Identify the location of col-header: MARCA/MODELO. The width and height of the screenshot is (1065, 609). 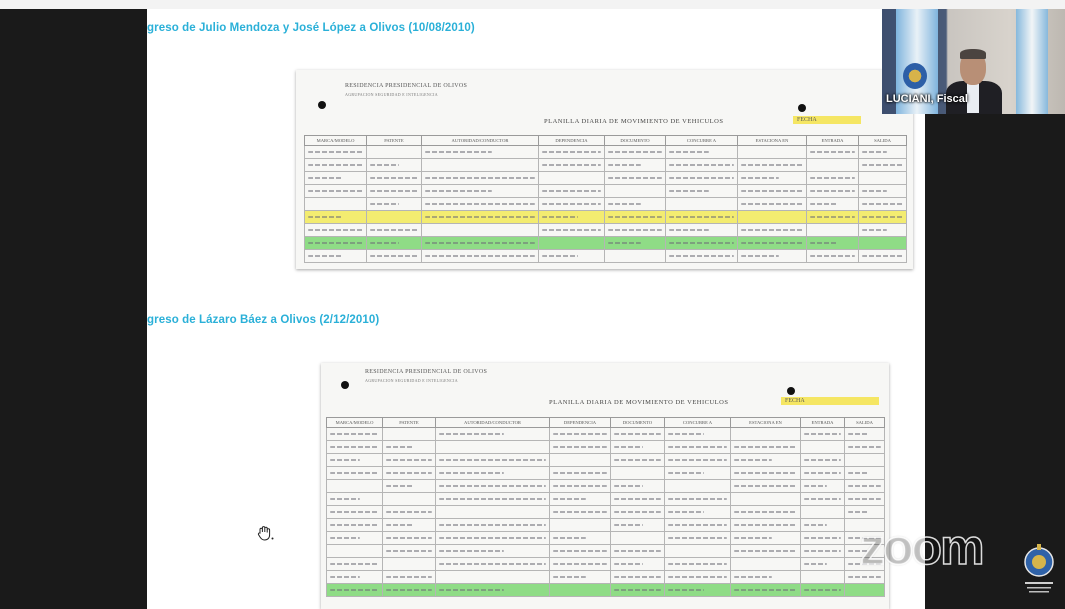
(354, 422).